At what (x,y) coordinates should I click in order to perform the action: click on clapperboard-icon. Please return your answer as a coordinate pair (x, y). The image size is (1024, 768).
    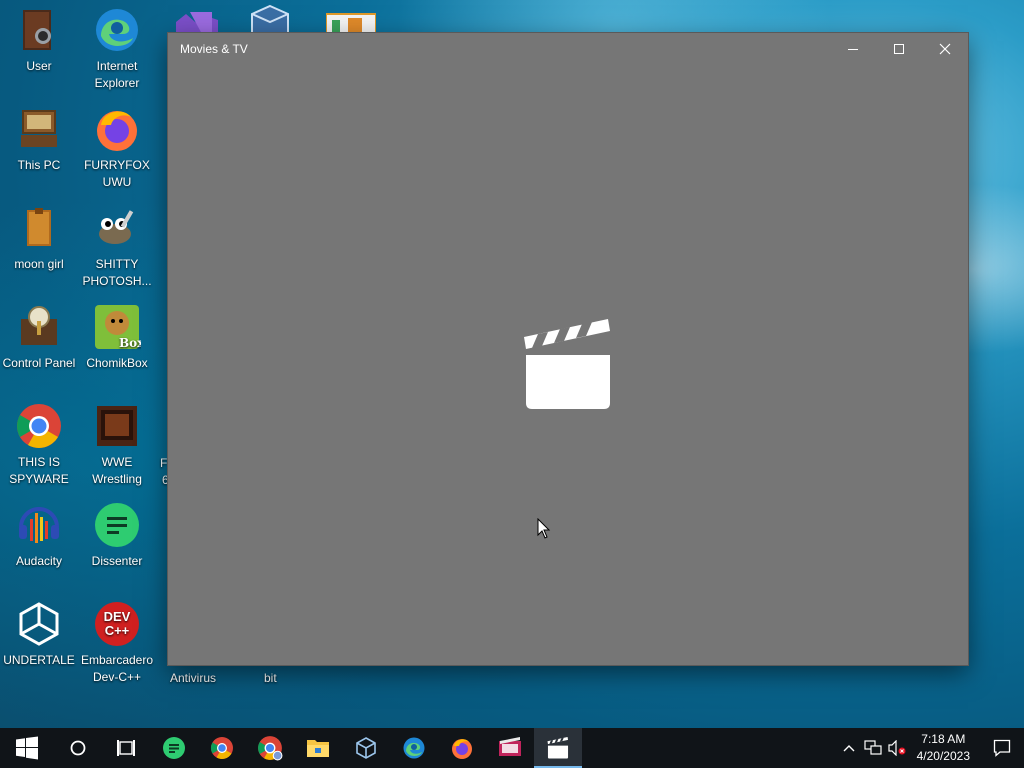
    Looking at the image, I should click on (567, 364).